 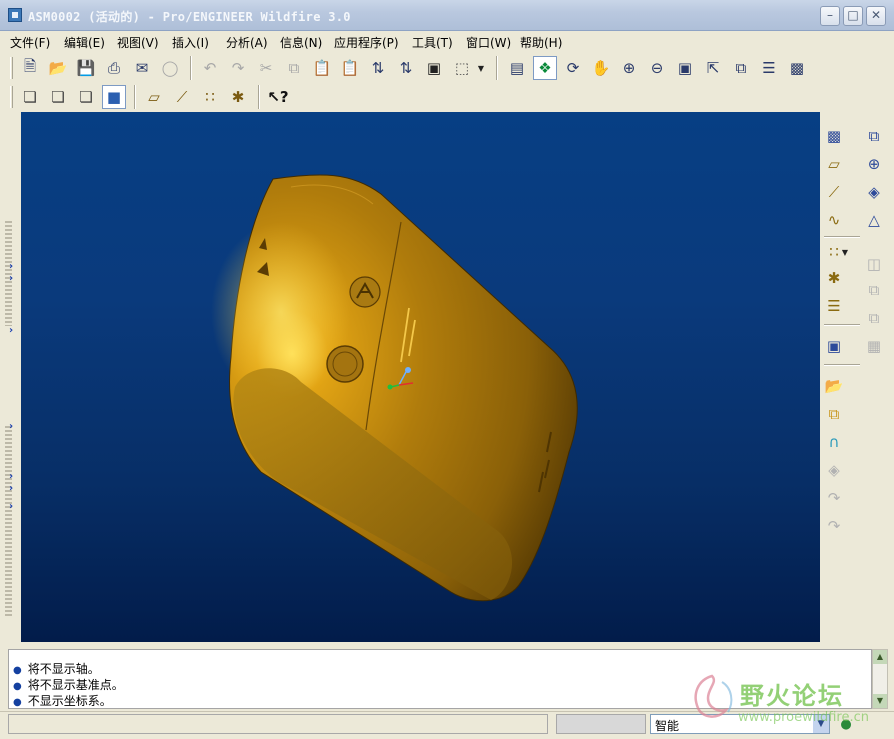 I want to click on regenerate-icon: ⇅, so click(x=378, y=68).